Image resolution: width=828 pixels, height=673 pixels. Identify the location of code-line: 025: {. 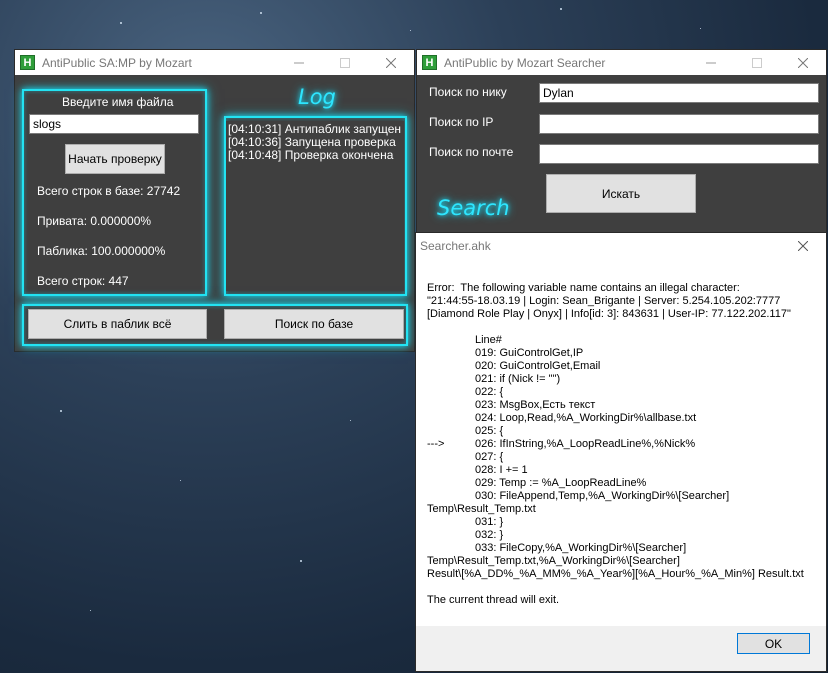
(489, 431).